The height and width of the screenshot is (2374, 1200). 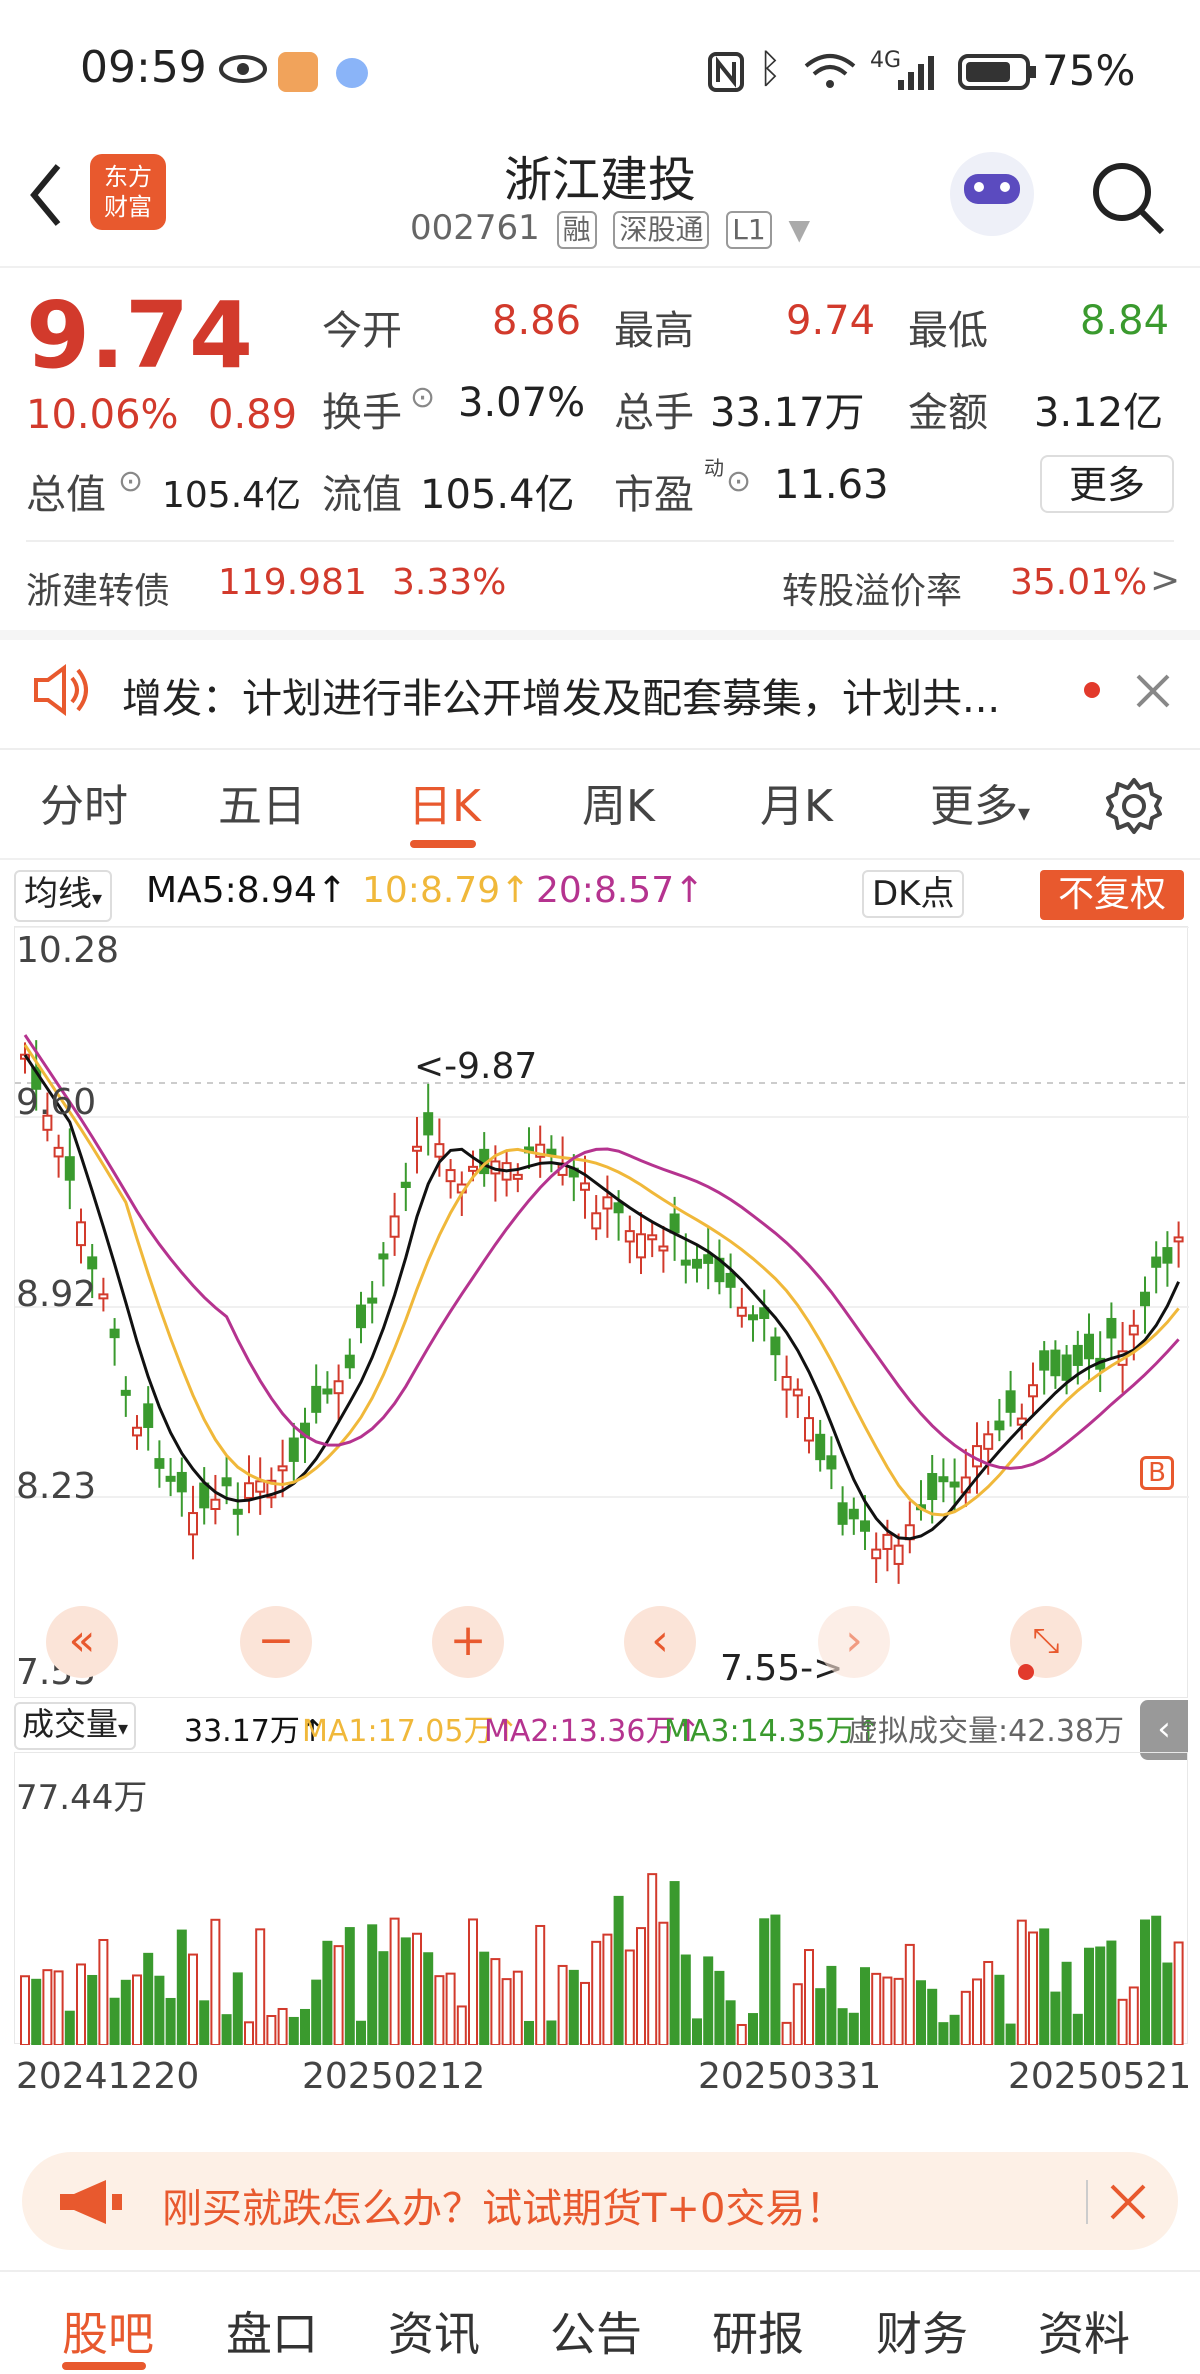 What do you see at coordinates (139, 335) in the screenshot?
I see `current-price: 9.74` at bounding box center [139, 335].